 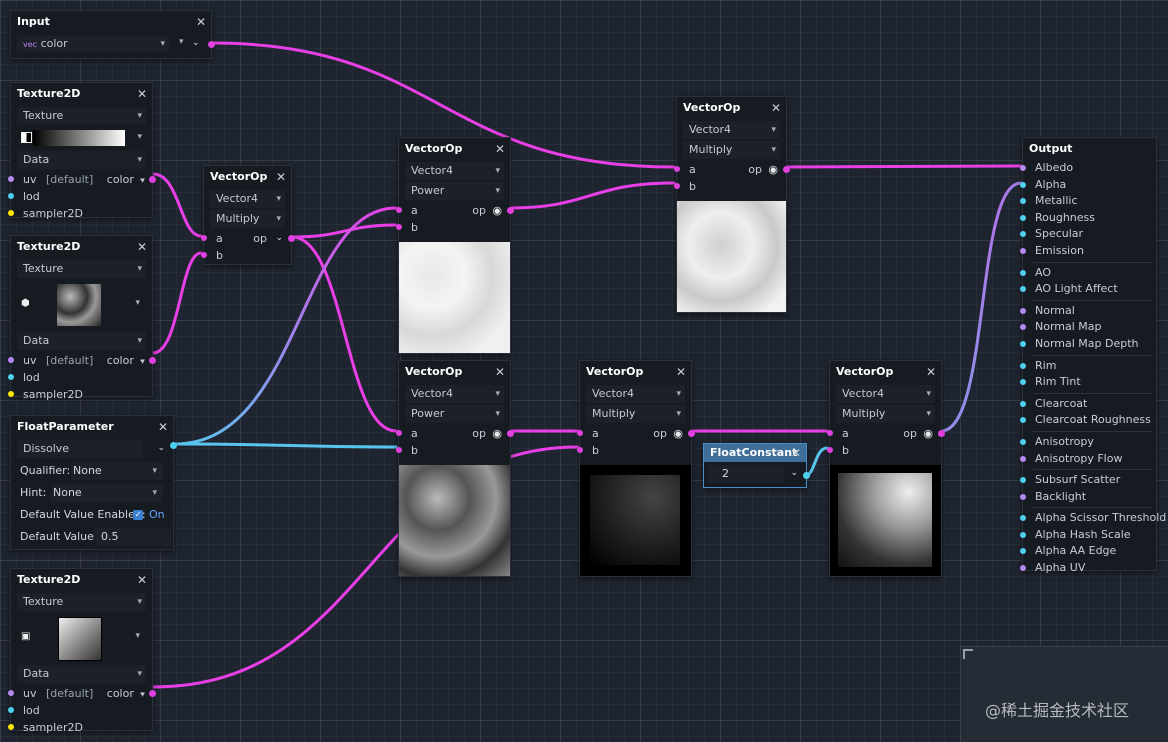 I want to click on output-port-row: Specular, so click(x=1088, y=234).